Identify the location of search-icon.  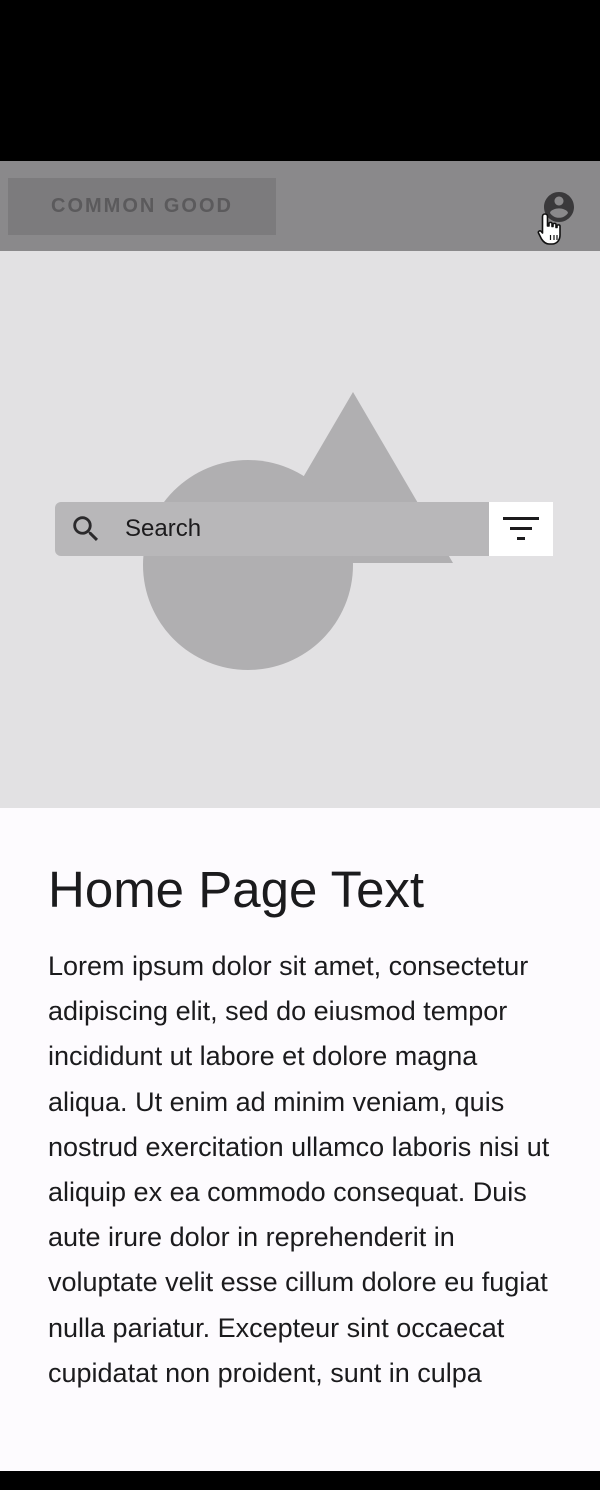
(86, 529).